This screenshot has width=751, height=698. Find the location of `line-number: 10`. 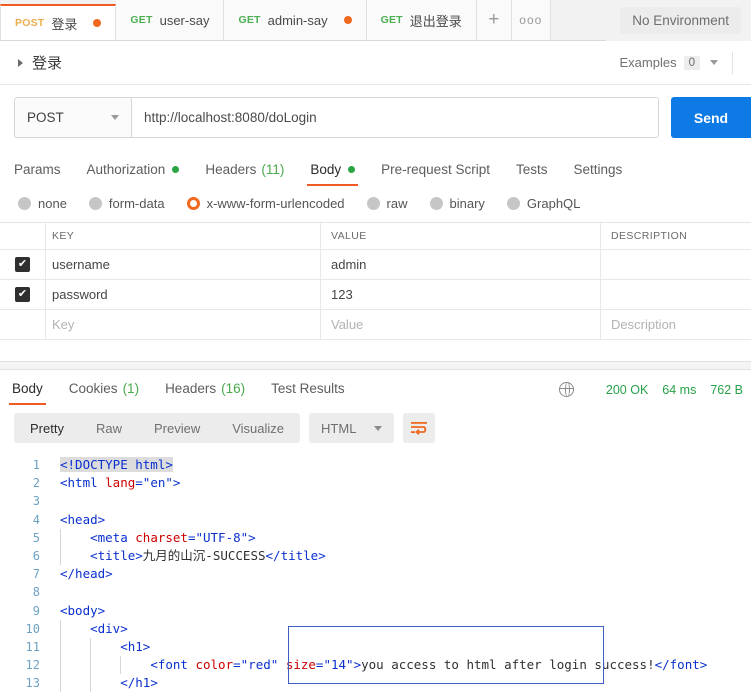

line-number: 10 is located at coordinates (32, 628).